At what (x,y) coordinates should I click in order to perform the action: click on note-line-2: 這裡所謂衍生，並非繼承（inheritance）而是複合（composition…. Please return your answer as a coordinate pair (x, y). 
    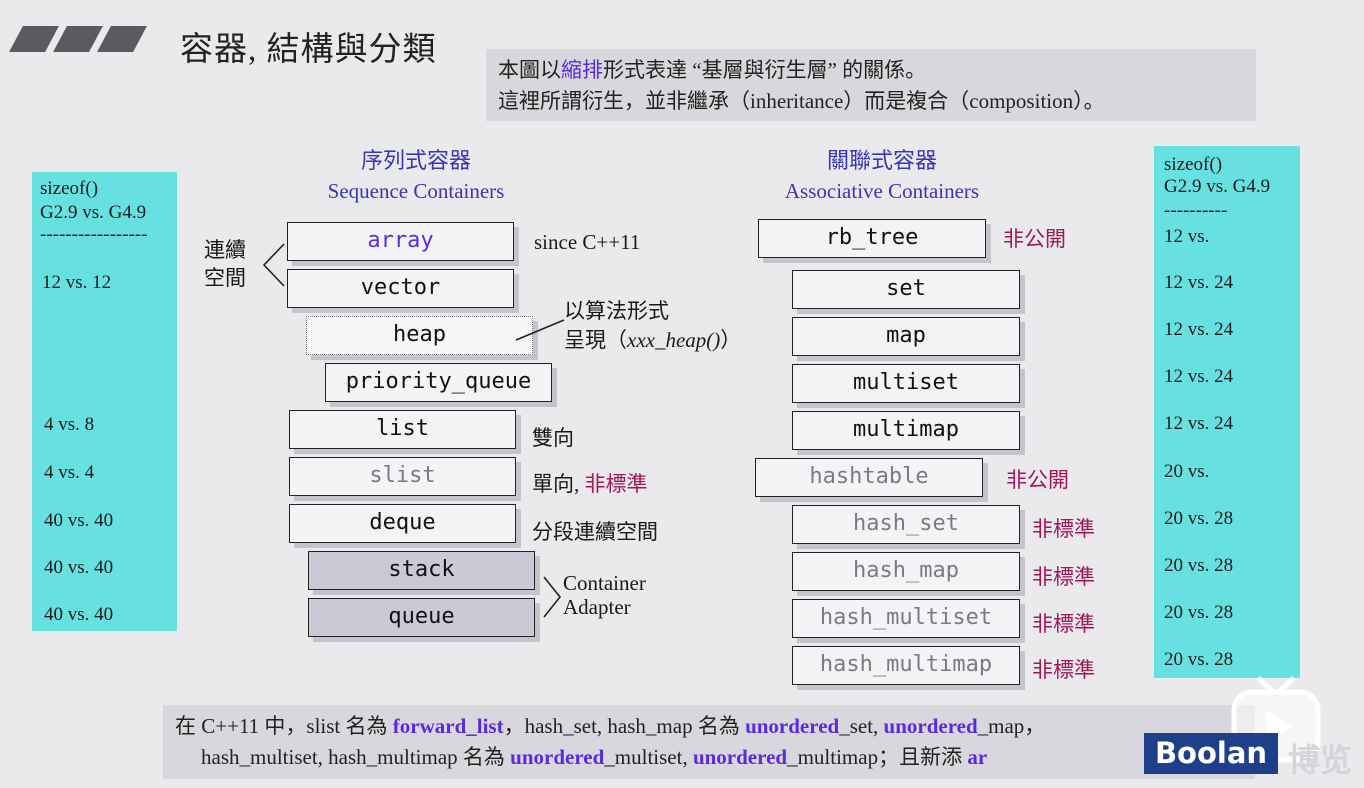
    Looking at the image, I should click on (801, 101).